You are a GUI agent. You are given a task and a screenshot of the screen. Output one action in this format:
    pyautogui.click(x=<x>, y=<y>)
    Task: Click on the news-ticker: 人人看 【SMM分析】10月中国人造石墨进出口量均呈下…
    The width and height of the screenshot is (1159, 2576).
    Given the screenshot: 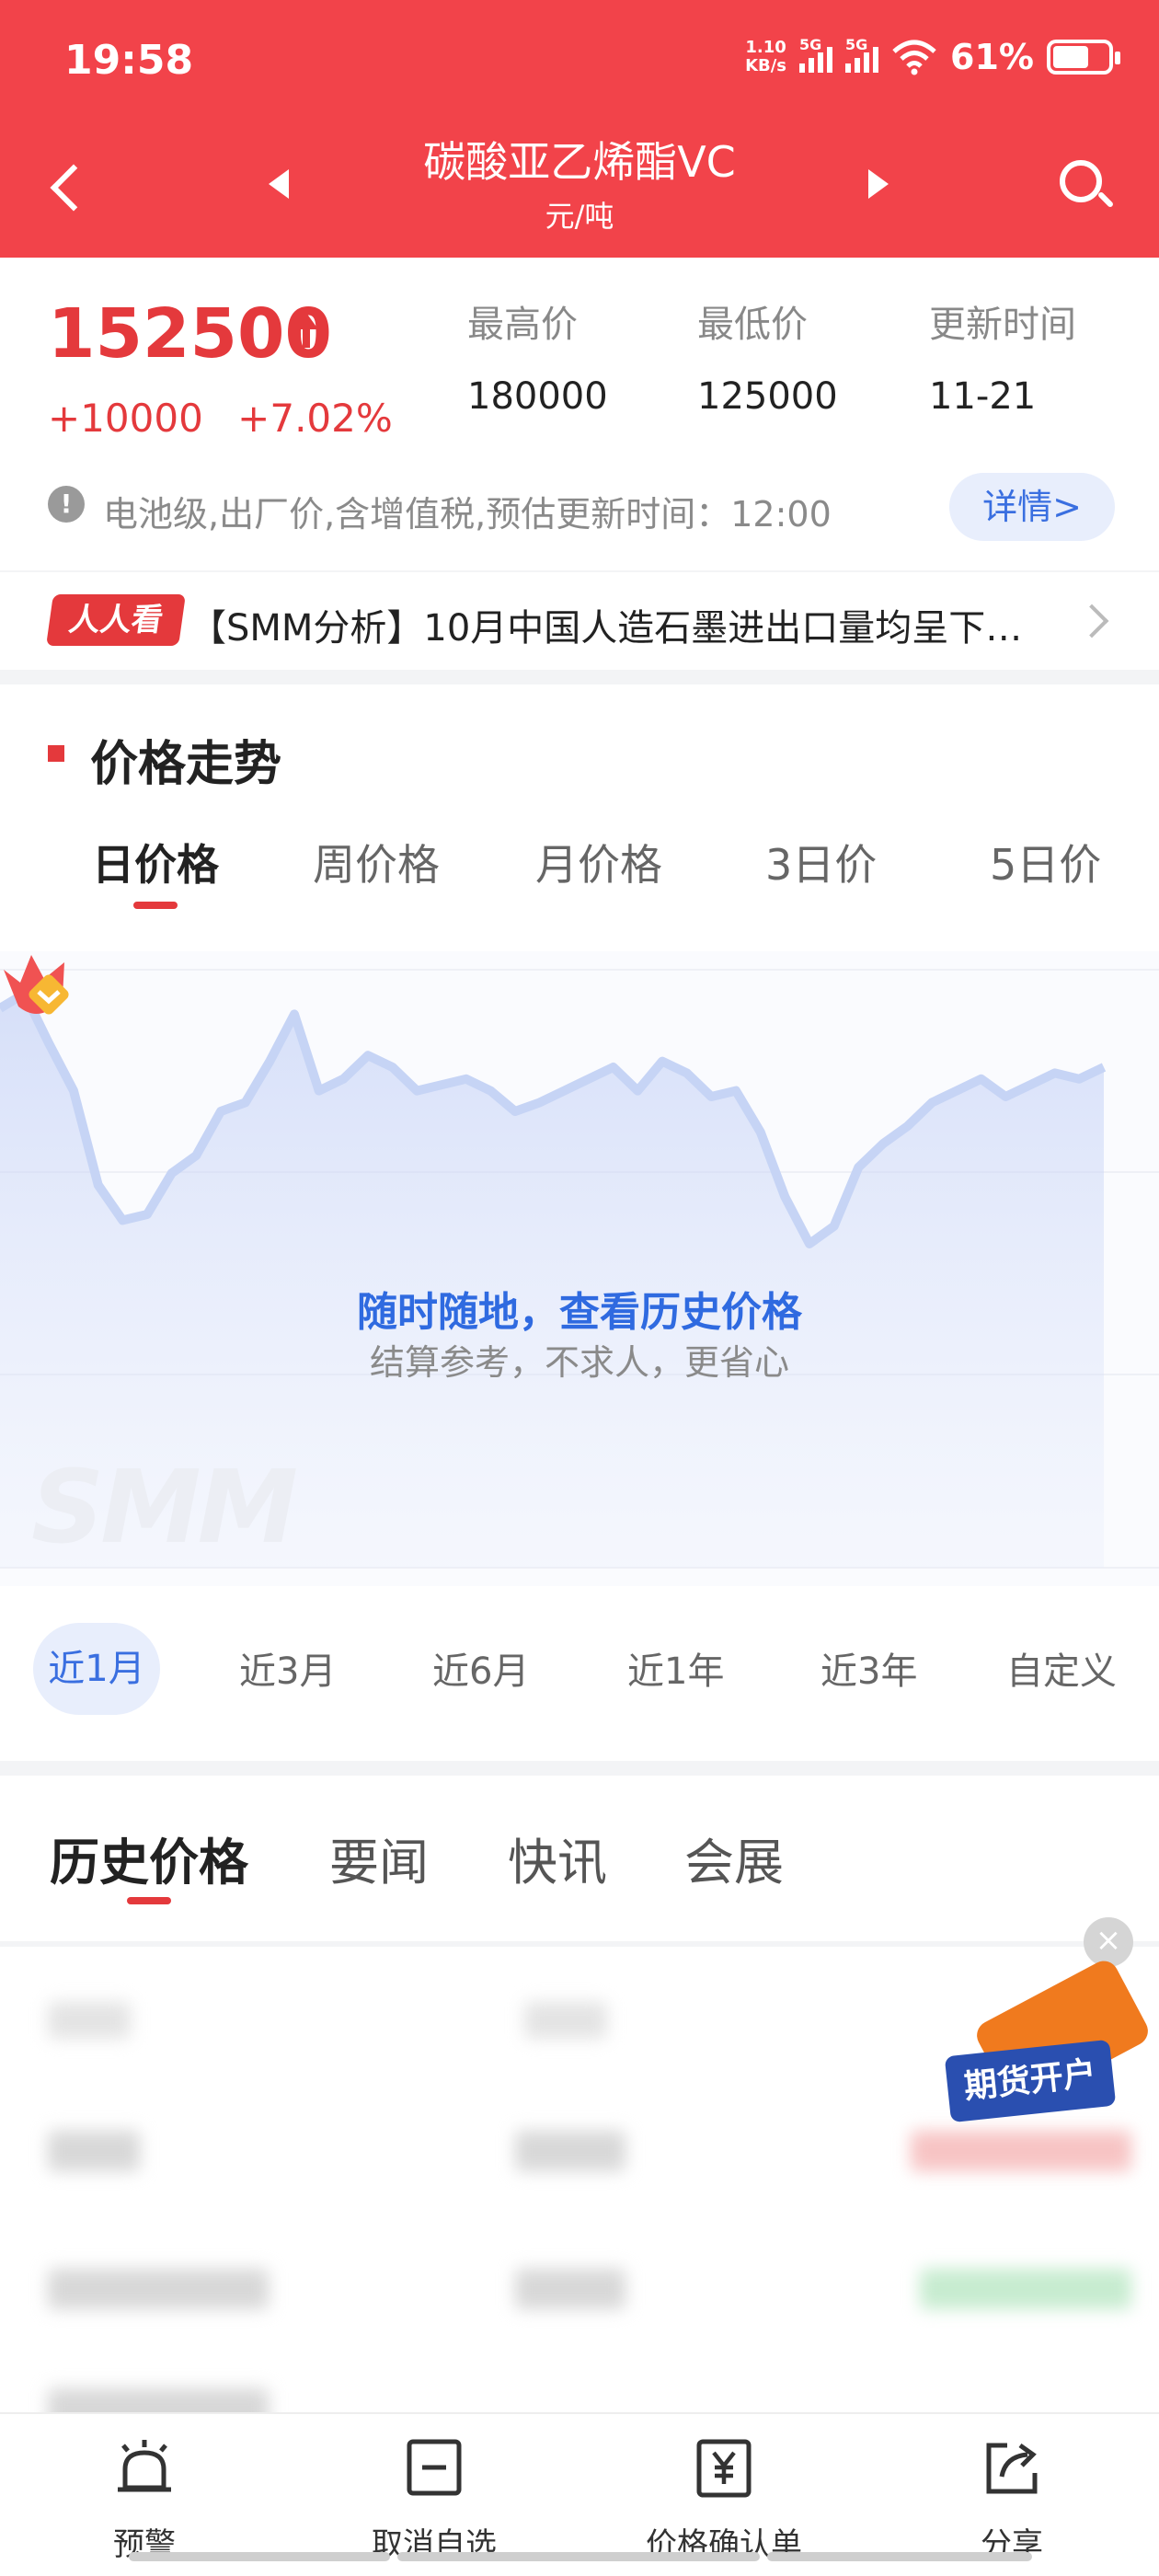 What is the action you would take?
    pyautogui.click(x=579, y=621)
    